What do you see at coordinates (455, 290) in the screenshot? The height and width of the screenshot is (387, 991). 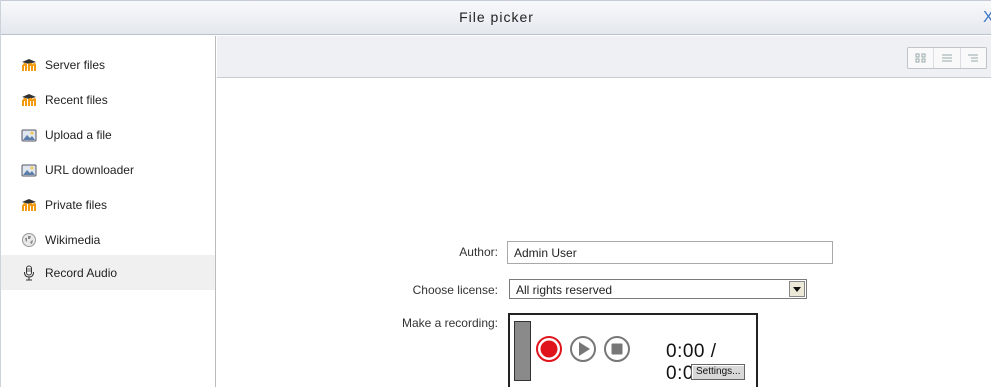 I see `license-label: Choose license:` at bounding box center [455, 290].